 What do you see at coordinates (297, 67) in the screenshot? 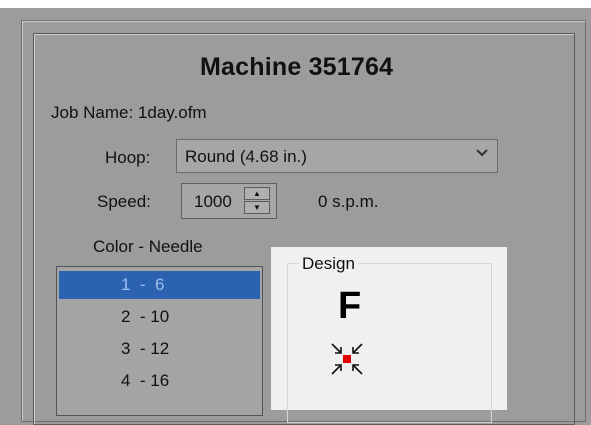
I see `machine-title: Machine 351764` at bounding box center [297, 67].